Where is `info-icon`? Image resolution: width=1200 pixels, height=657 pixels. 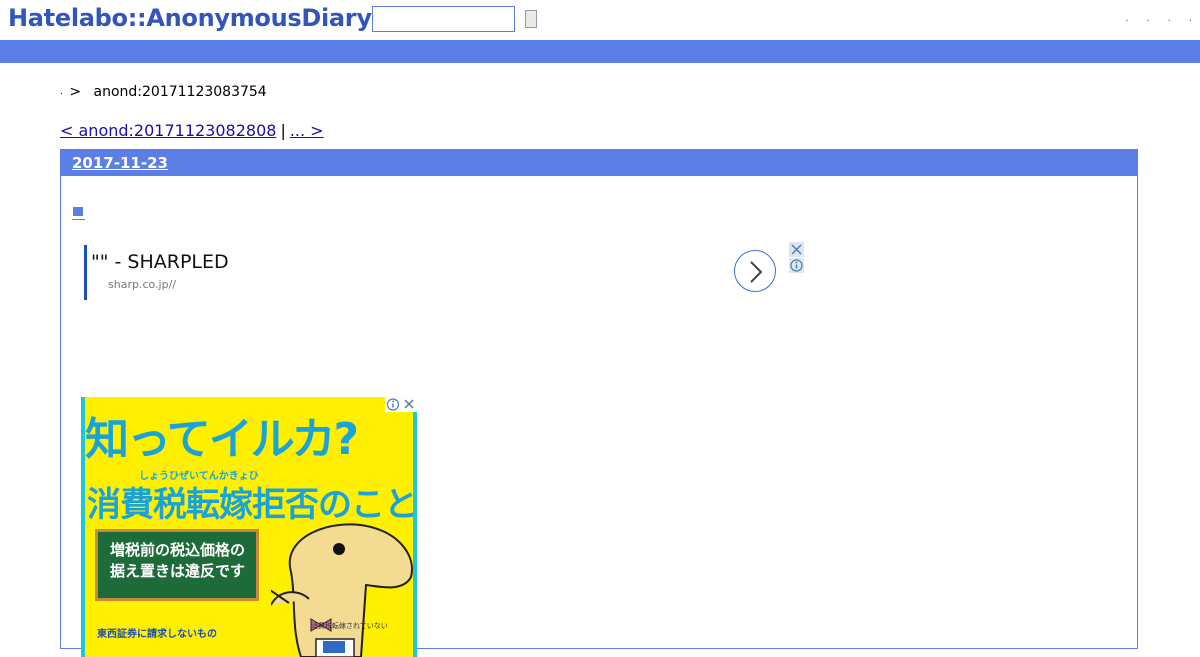 info-icon is located at coordinates (796, 265).